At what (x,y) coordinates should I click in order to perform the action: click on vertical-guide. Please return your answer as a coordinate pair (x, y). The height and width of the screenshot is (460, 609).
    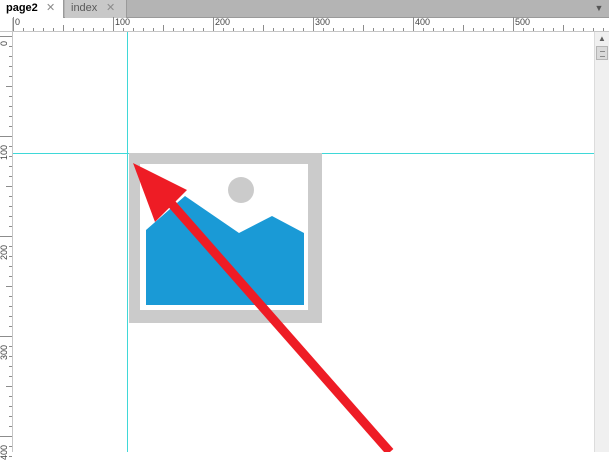
    Looking at the image, I should click on (127, 242).